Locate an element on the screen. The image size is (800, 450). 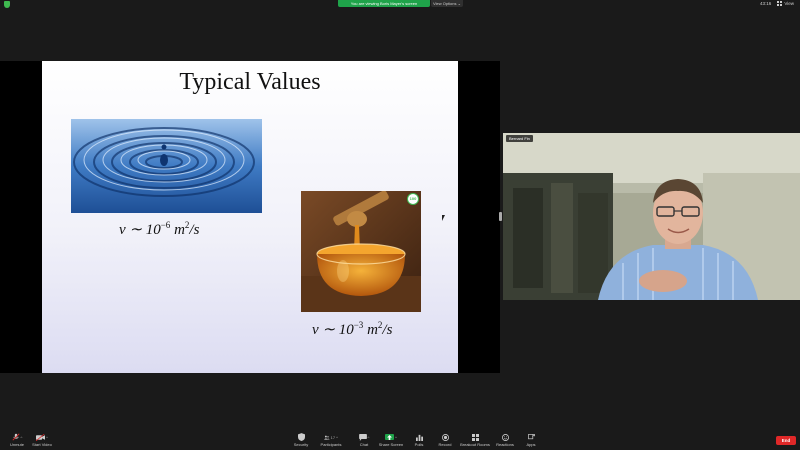
security-button: Security is located at coordinates (301, 440).